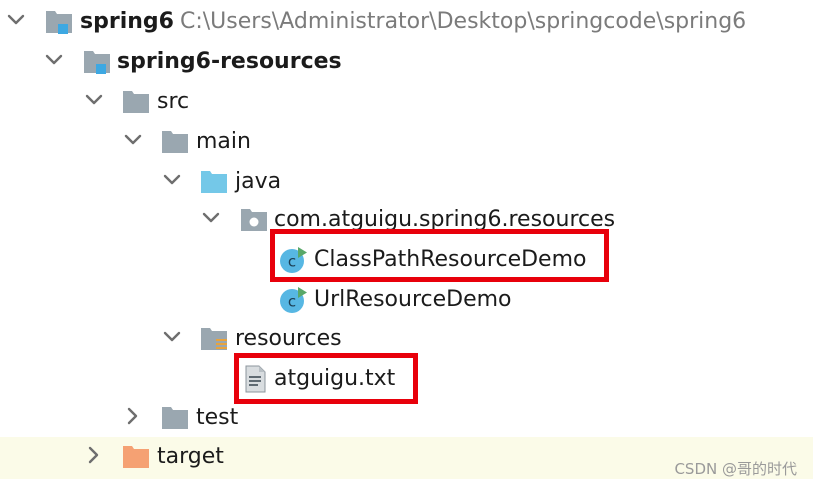 This screenshot has width=813, height=489. Describe the element at coordinates (406, 102) in the screenshot. I see `tree-row-src: src` at that location.